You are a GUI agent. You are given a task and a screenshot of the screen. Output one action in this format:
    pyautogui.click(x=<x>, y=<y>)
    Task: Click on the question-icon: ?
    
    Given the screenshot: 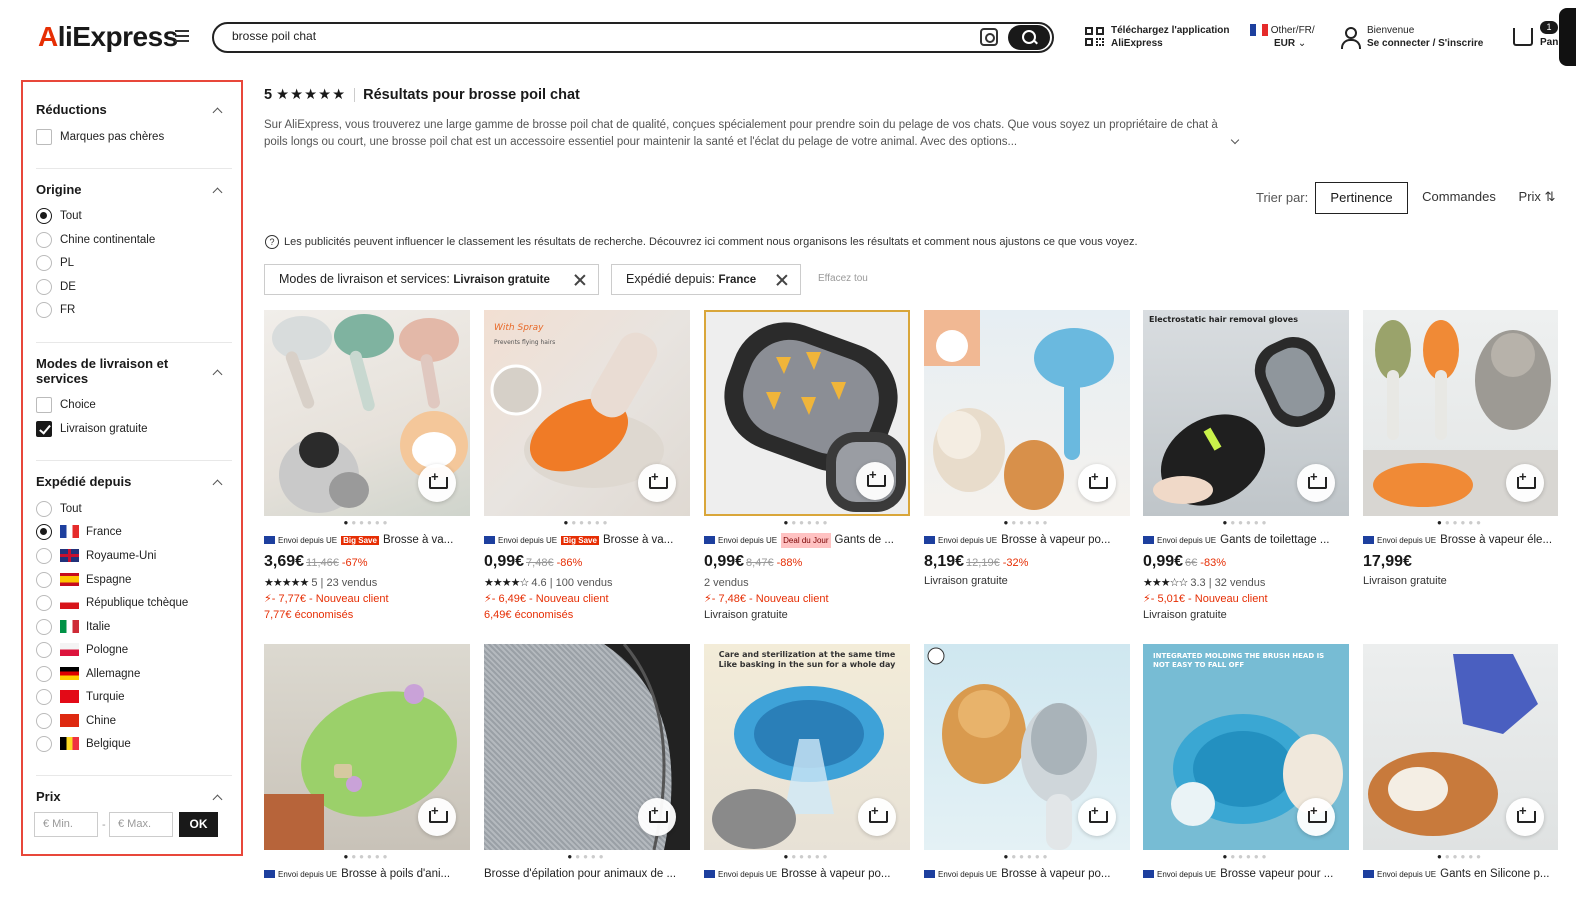 What is the action you would take?
    pyautogui.click(x=272, y=242)
    